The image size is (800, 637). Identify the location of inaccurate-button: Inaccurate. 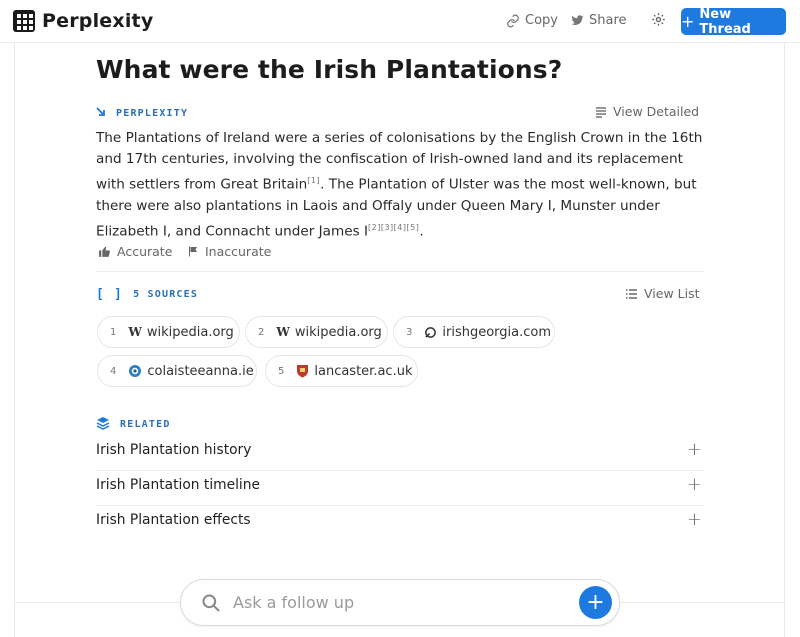
(229, 251).